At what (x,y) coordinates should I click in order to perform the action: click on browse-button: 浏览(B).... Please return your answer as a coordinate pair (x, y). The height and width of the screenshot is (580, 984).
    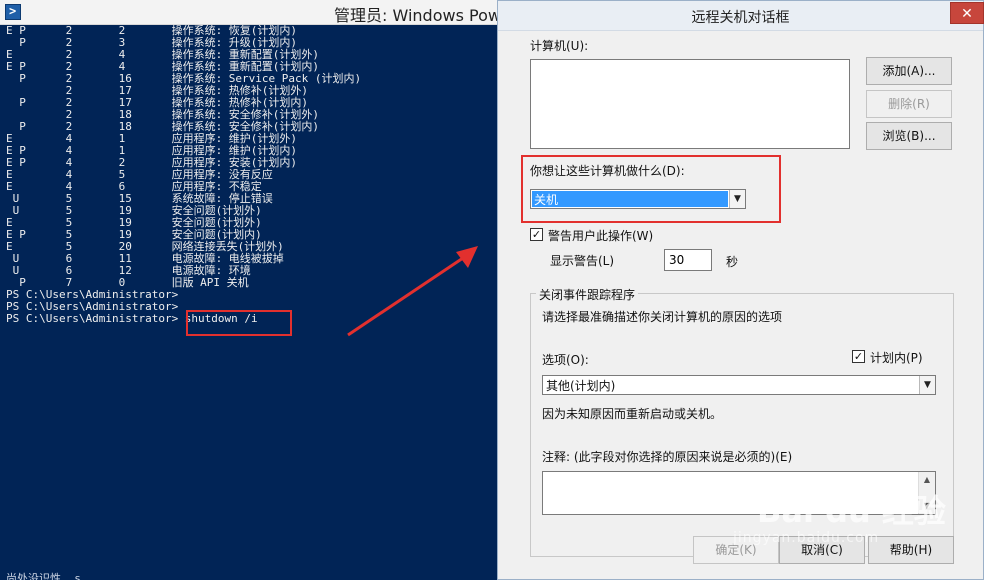
    Looking at the image, I should click on (909, 136).